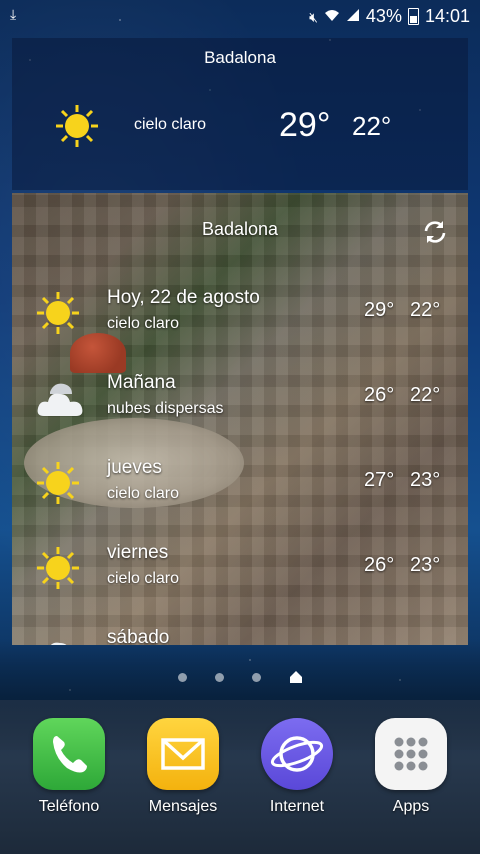  Describe the element at coordinates (240, 773) in the screenshot. I see `app-dock: Teléfono Mensajes Internet Apps` at that location.